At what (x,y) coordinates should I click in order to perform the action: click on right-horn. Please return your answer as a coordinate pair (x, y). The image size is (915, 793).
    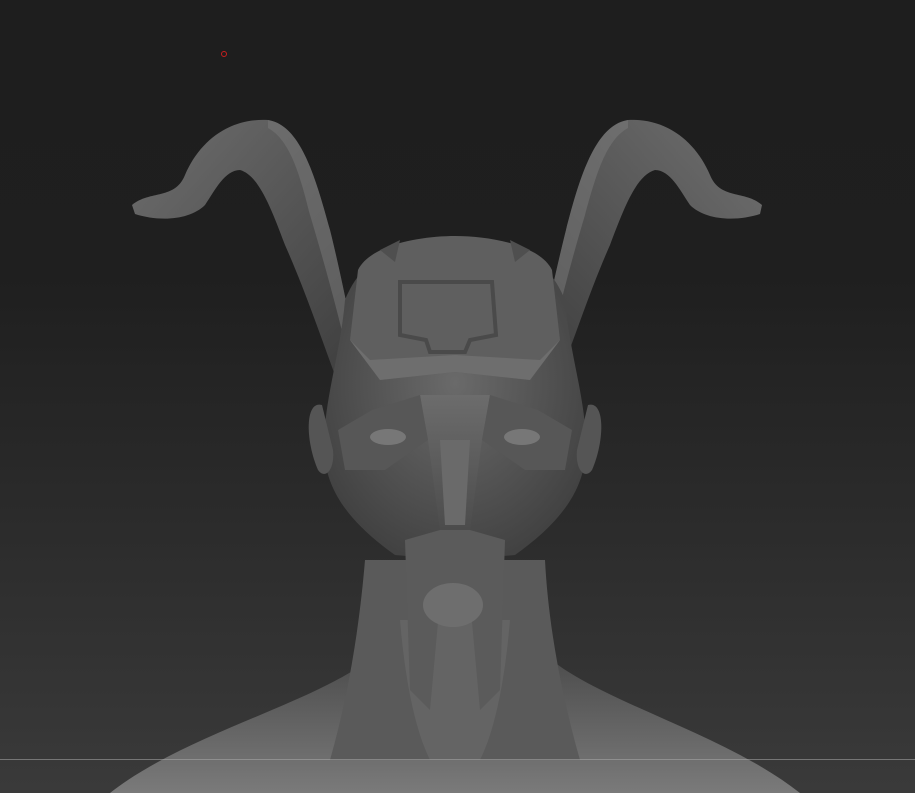
    Looking at the image, I should click on (650, 247).